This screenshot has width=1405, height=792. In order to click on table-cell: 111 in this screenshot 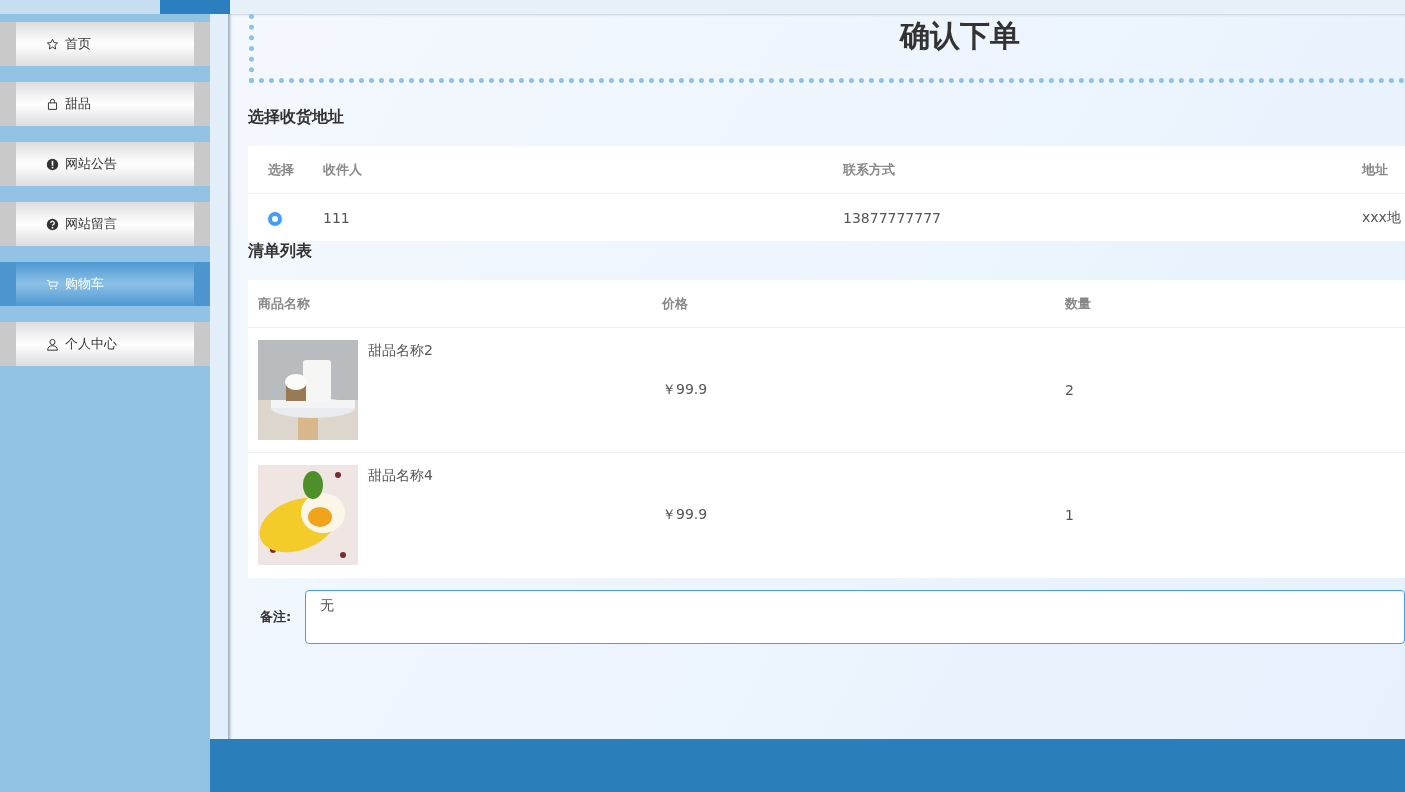, I will do `click(336, 217)`.